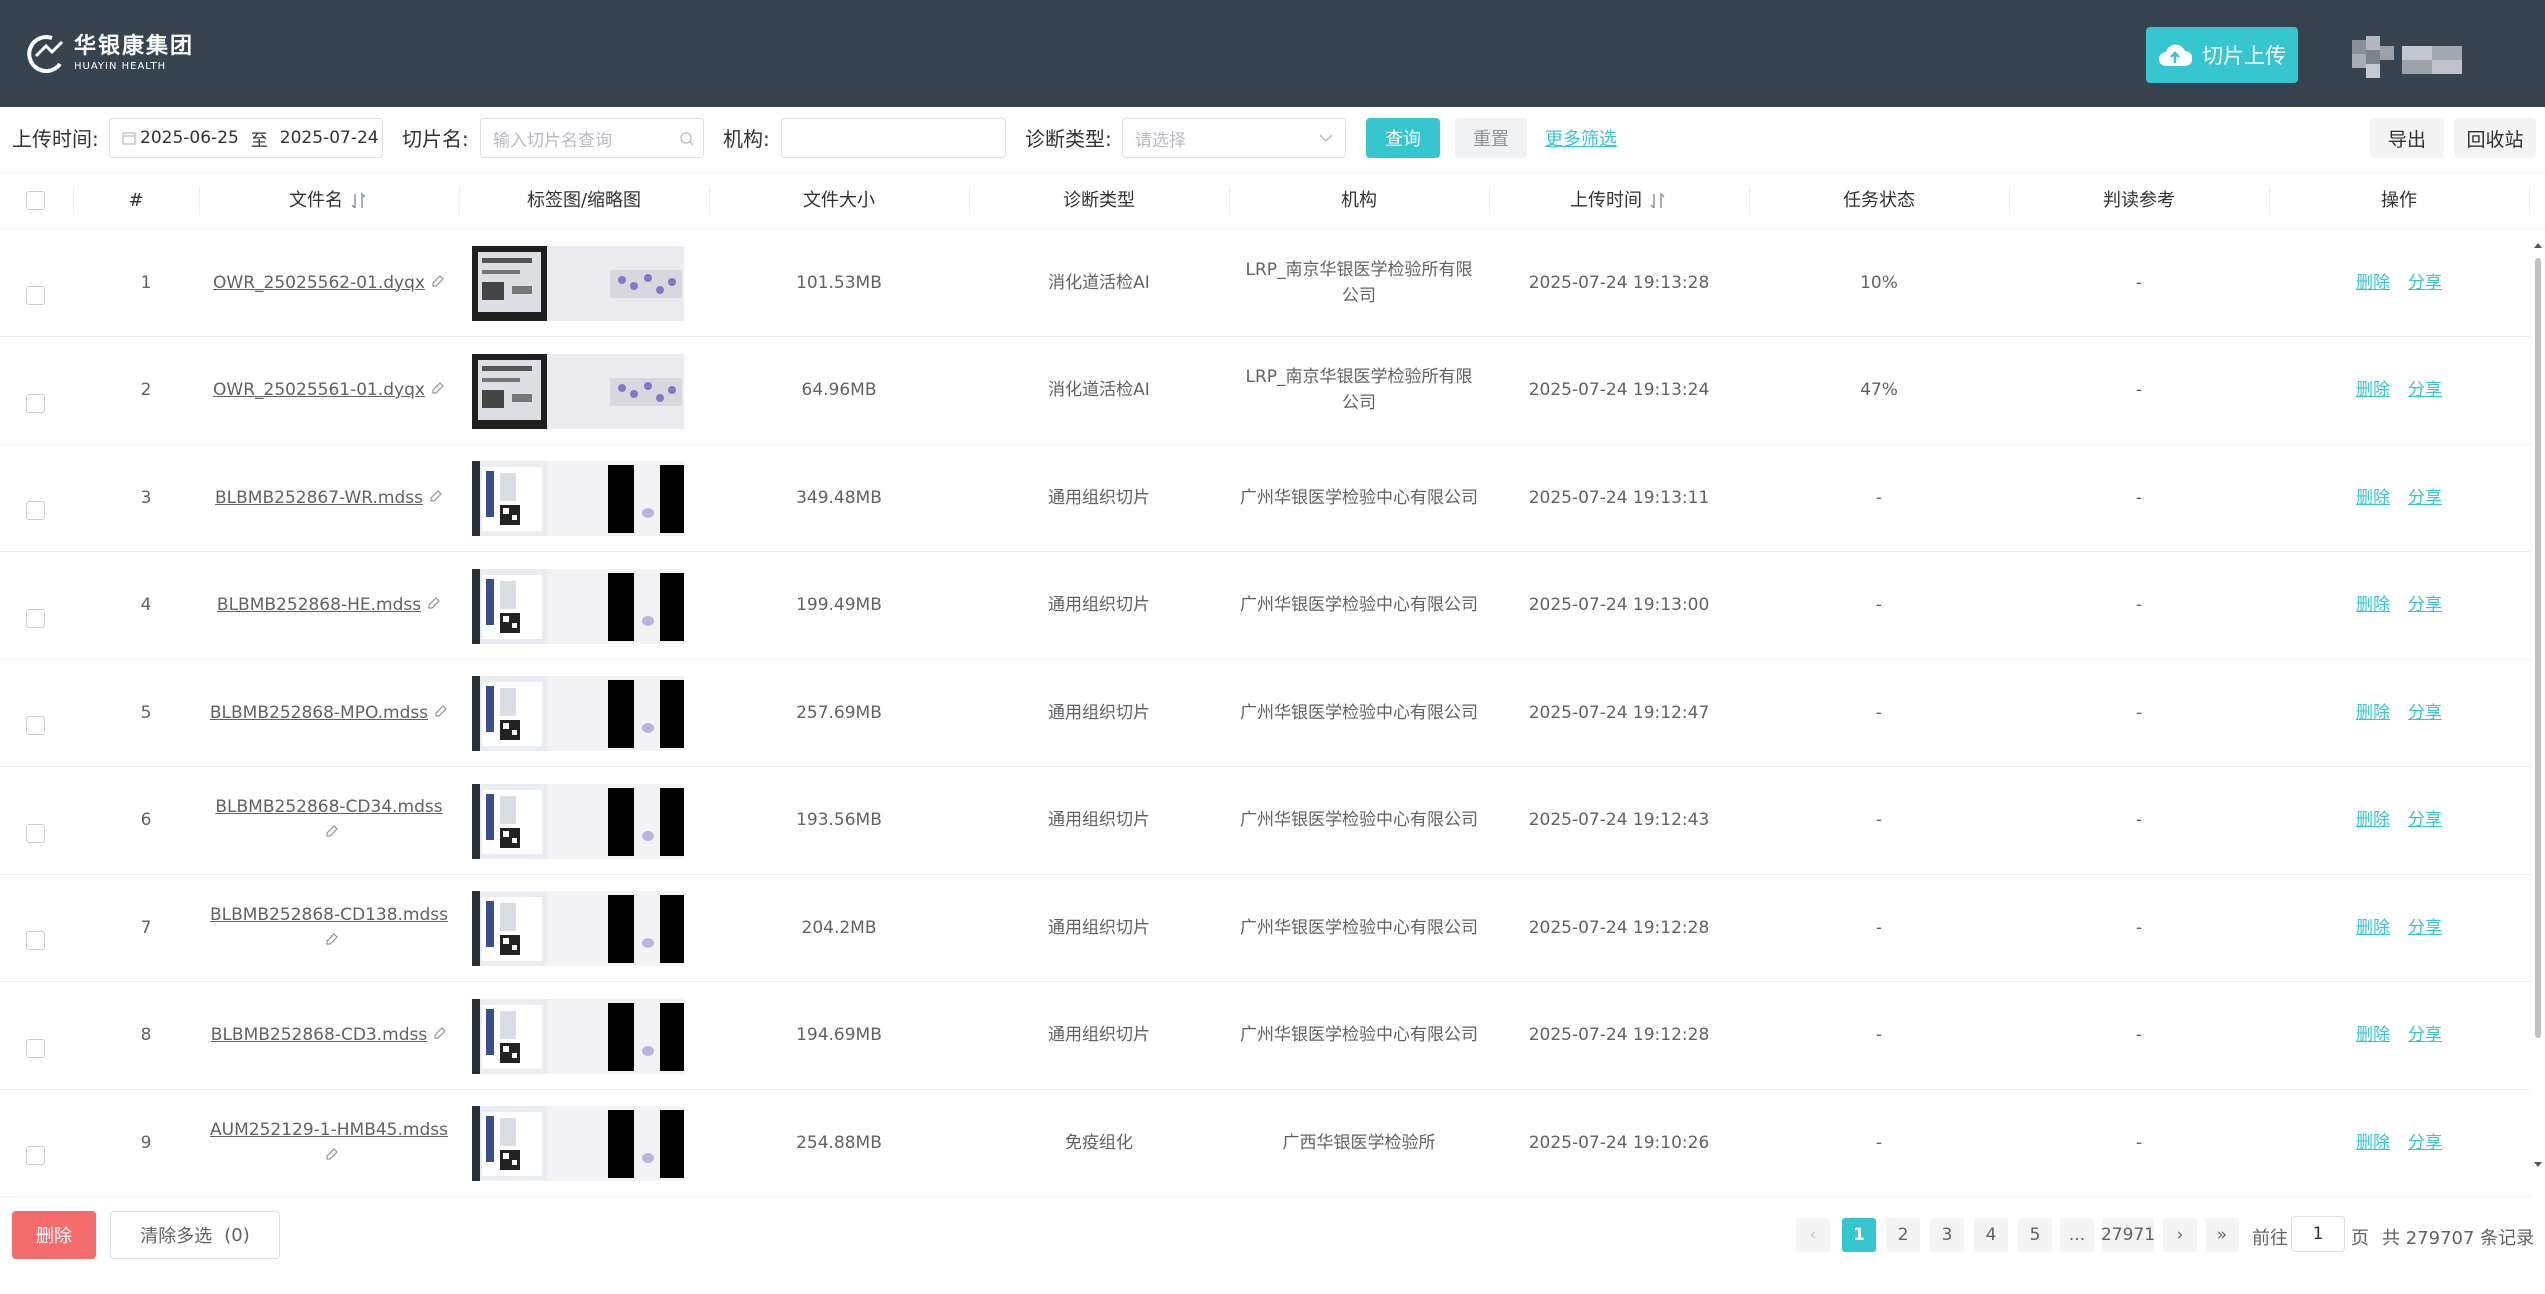  What do you see at coordinates (1491, 138) in the screenshot?
I see `reset-button: 重置` at bounding box center [1491, 138].